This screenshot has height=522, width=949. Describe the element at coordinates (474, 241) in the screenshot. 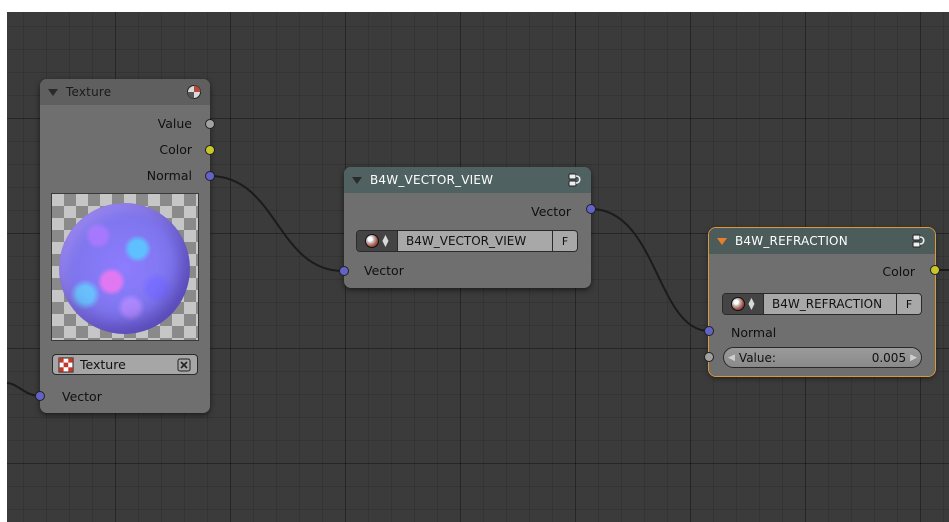

I see `node-group-name: B4W_VECTOR_VIEW` at that location.